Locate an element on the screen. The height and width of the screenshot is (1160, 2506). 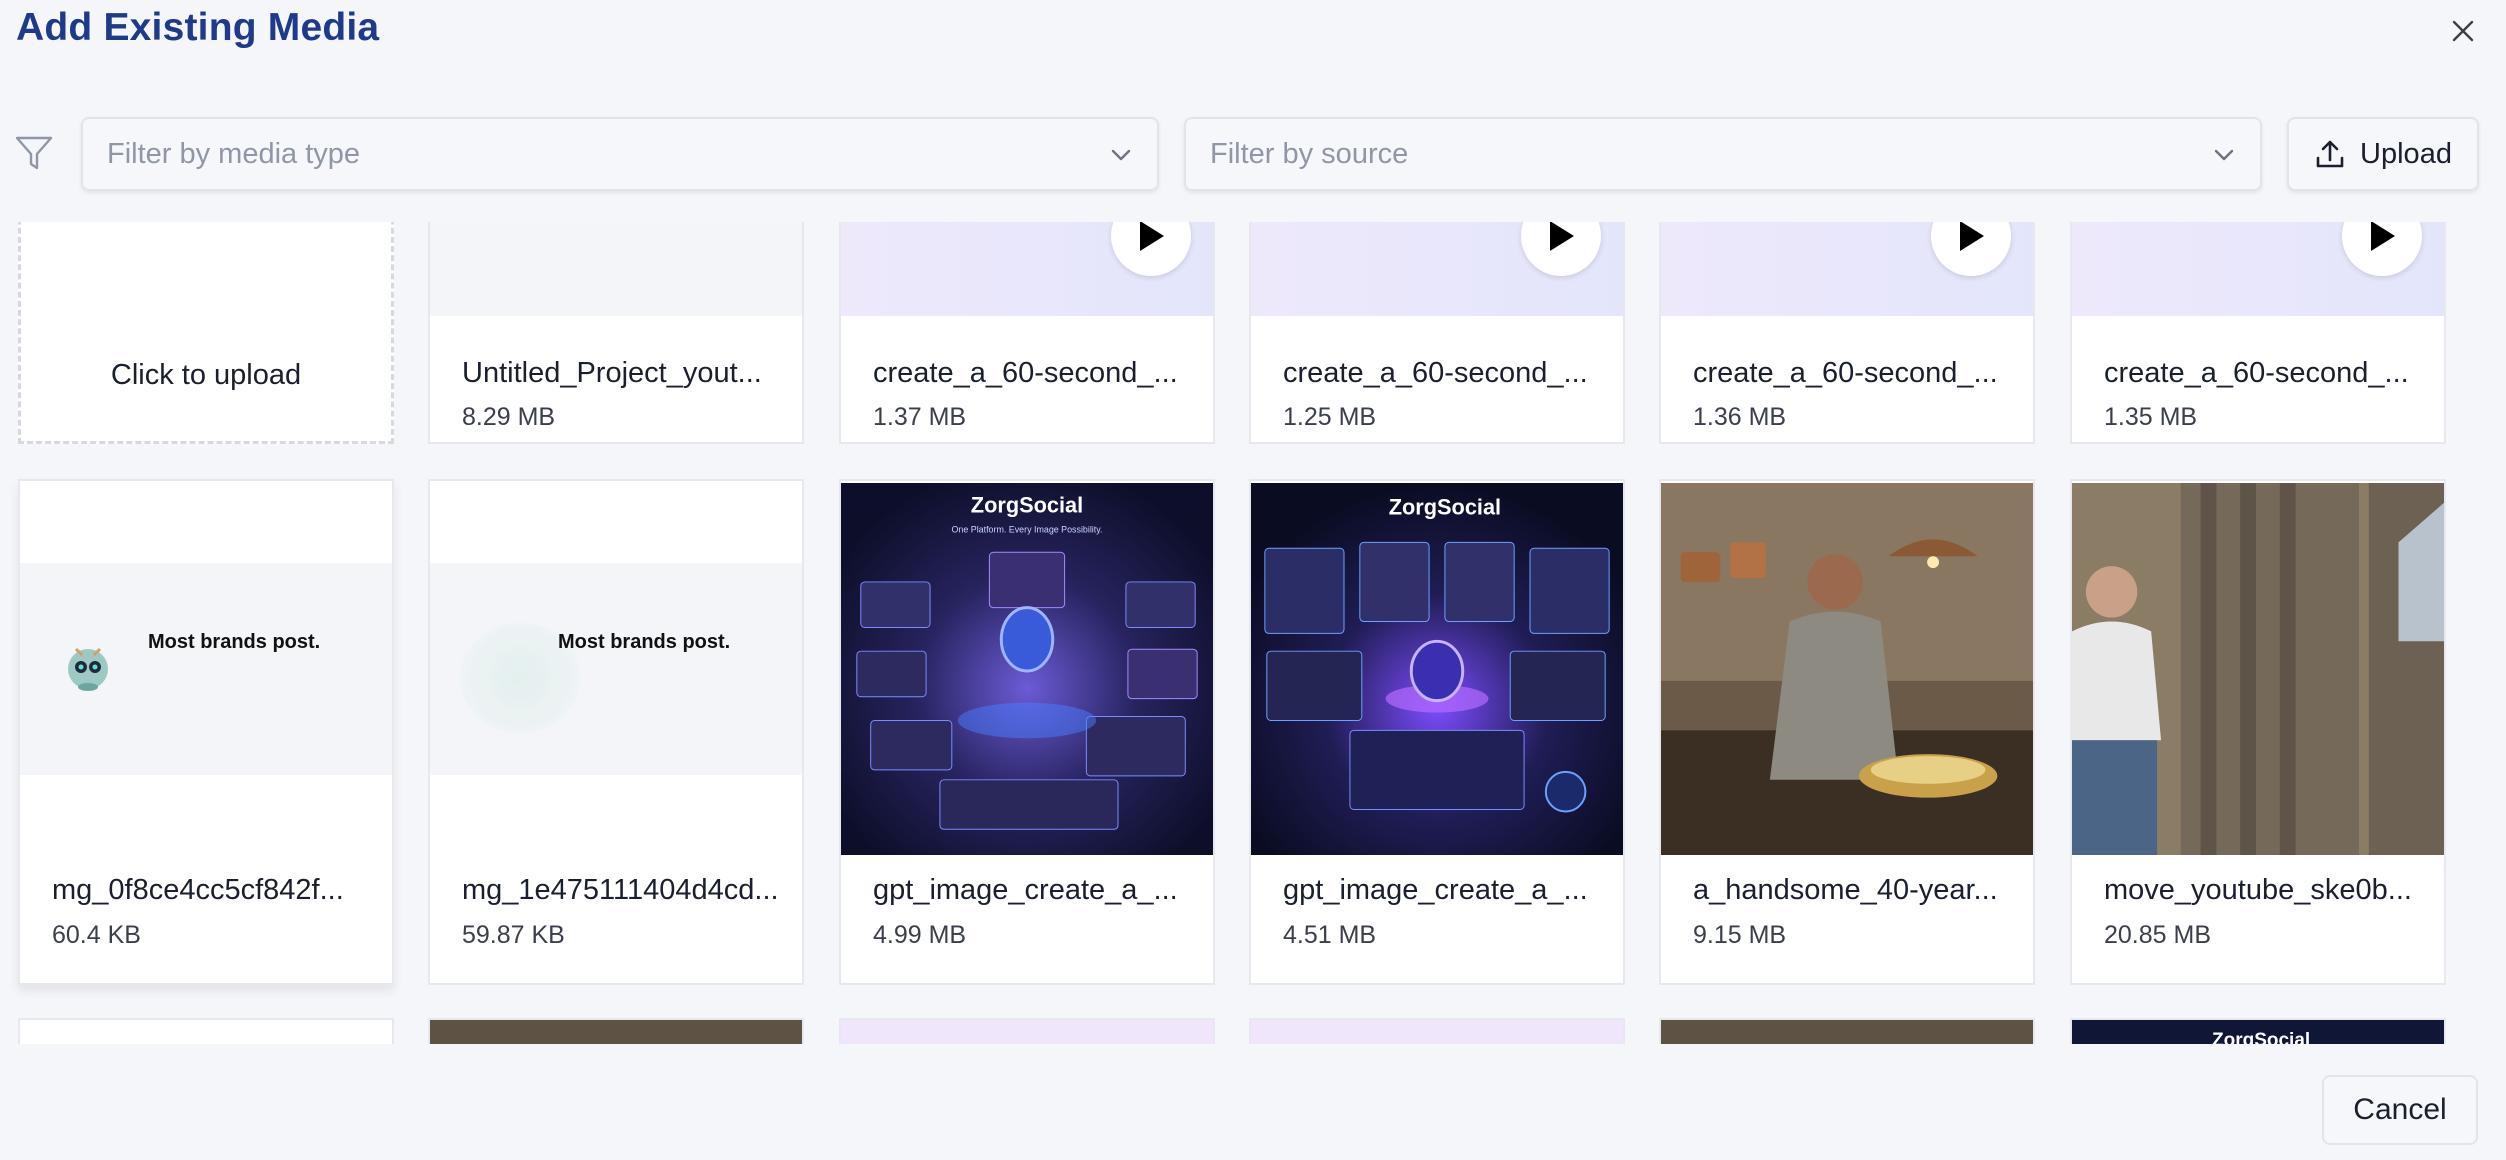
media-card: a_handsome_40-year... 9.15 MB is located at coordinates (1847, 732).